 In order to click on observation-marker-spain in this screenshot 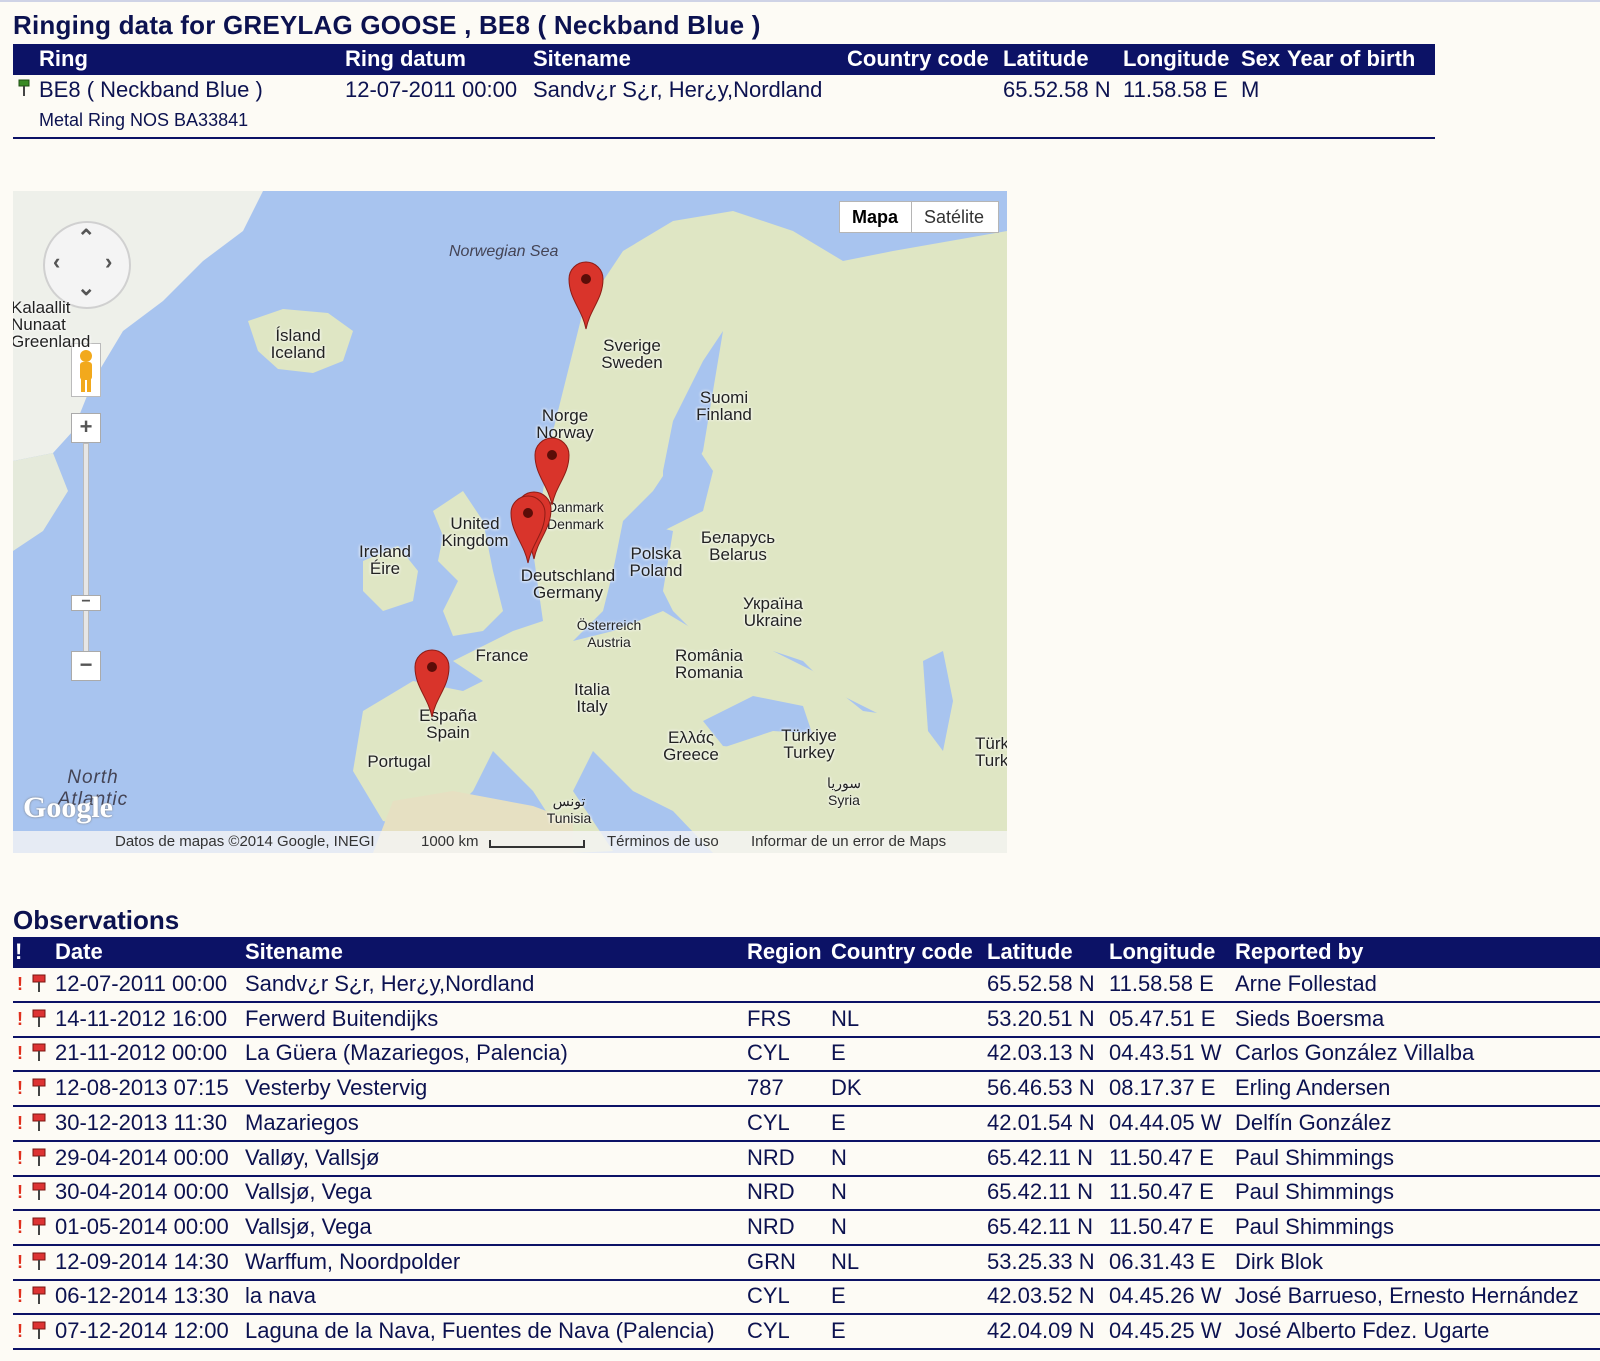, I will do `click(432, 683)`.